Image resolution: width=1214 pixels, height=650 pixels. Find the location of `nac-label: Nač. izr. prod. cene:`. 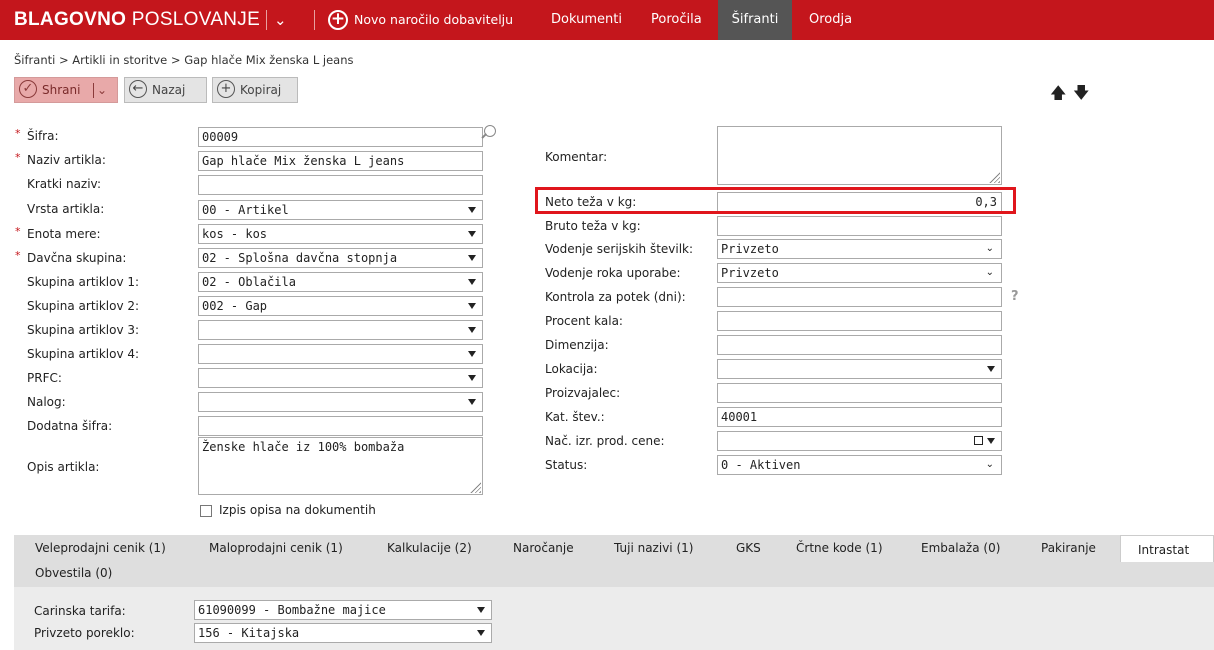

nac-label: Nač. izr. prod. cene: is located at coordinates (605, 441).